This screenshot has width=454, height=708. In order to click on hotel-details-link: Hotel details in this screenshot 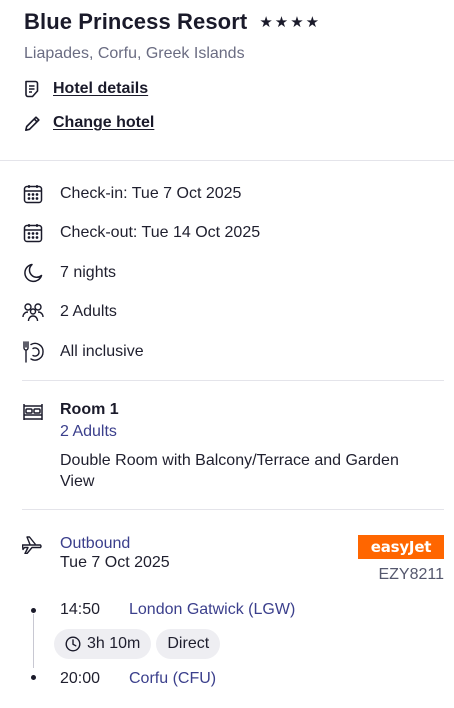, I will do `click(227, 89)`.